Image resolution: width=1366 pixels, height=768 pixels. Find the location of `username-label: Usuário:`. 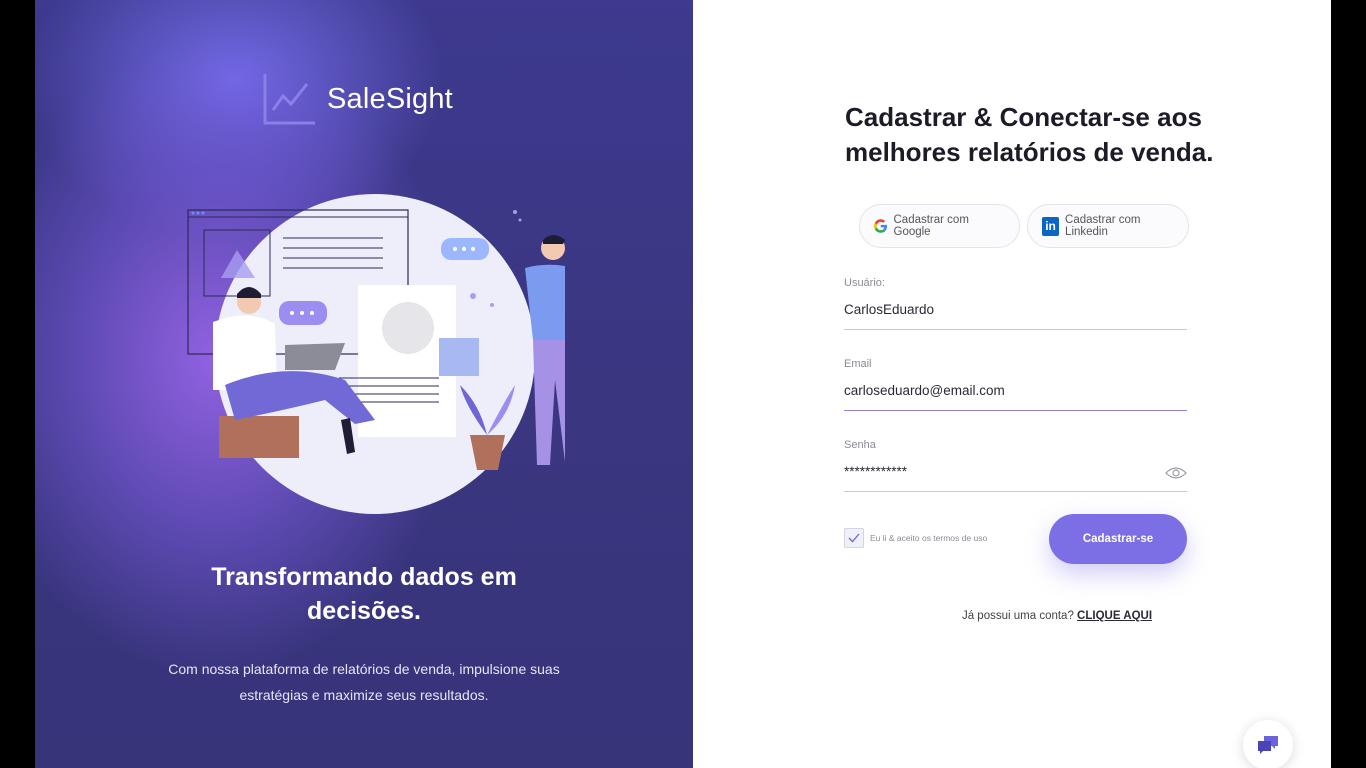

username-label: Usuário: is located at coordinates (864, 283).